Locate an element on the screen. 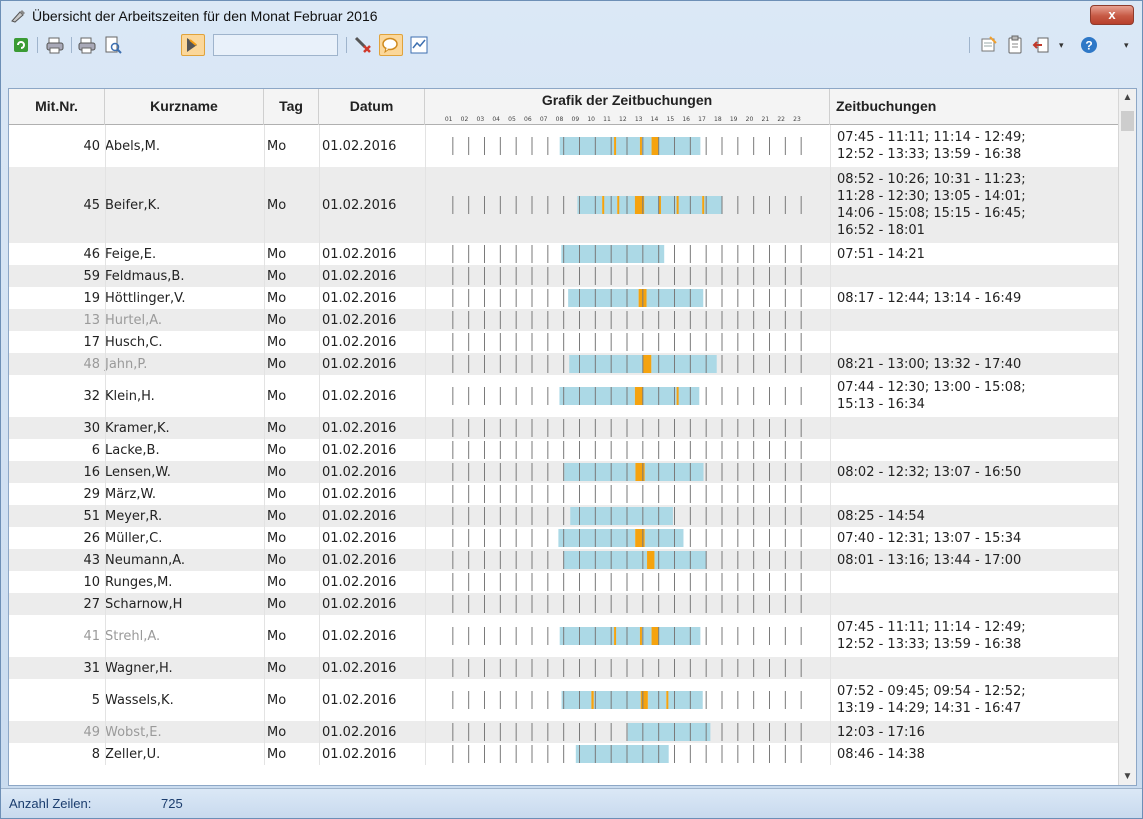  close-button: x is located at coordinates (1112, 15).